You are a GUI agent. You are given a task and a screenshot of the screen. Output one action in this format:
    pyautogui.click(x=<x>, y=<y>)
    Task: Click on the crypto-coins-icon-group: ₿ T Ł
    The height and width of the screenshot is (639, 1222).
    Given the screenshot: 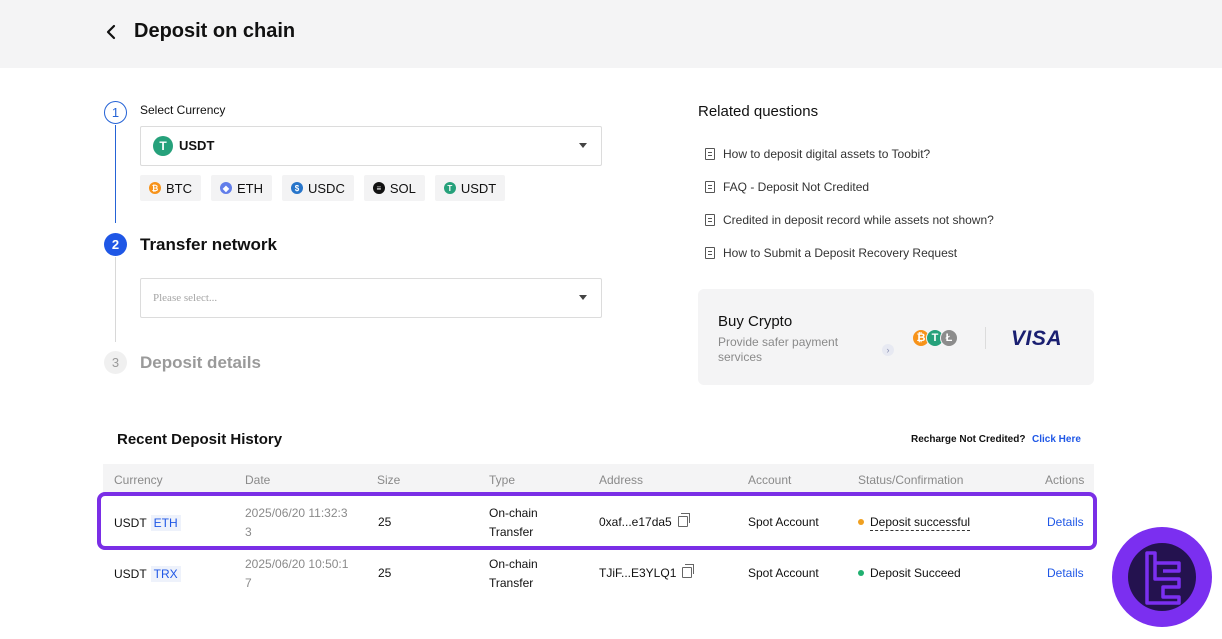 What is the action you would take?
    pyautogui.click(x=935, y=338)
    